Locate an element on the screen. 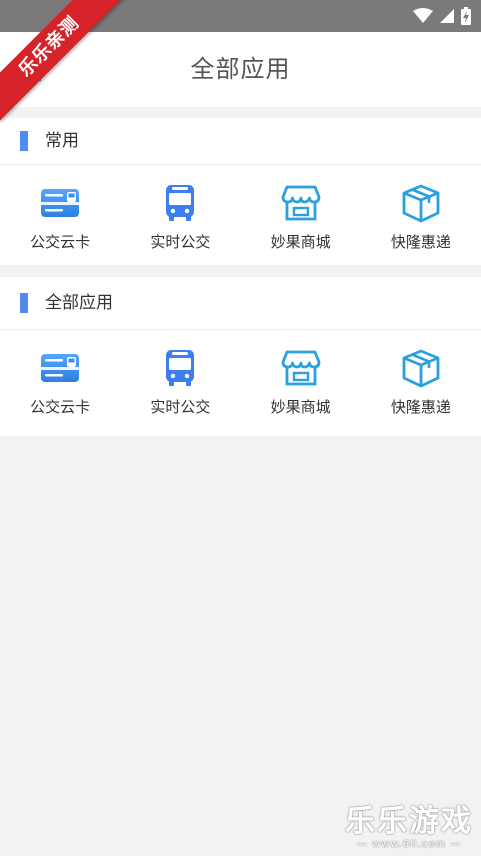  battery-icon is located at coordinates (466, 16).